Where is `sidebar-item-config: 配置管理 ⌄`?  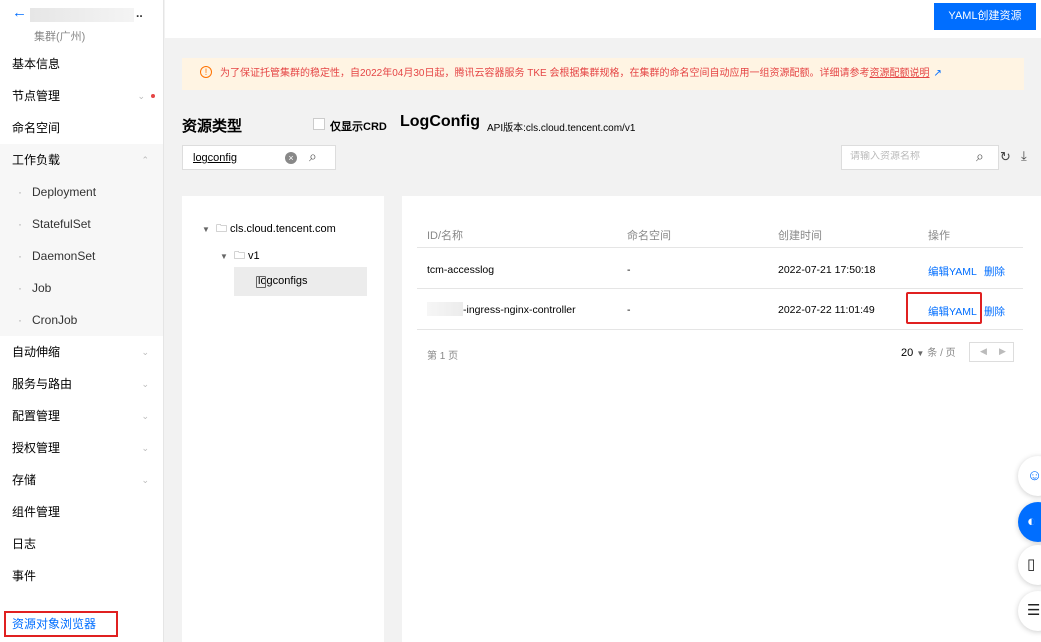
sidebar-item-config: 配置管理 ⌄ is located at coordinates (81, 416).